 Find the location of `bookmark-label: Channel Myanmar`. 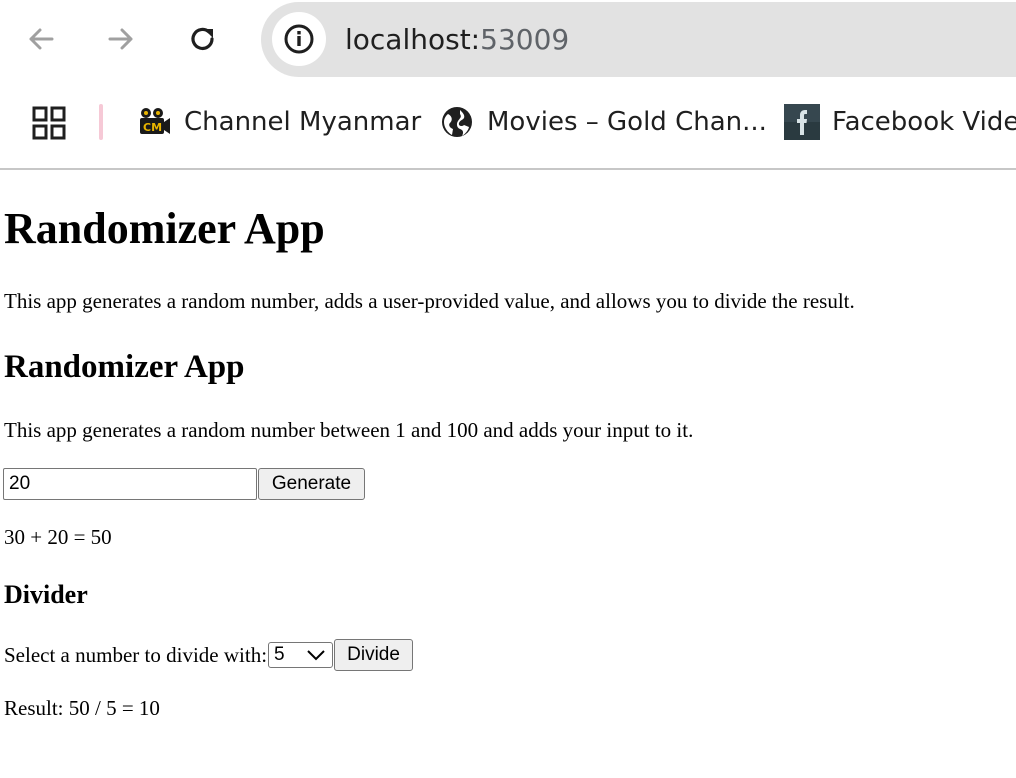

bookmark-label: Channel Myanmar is located at coordinates (303, 122).